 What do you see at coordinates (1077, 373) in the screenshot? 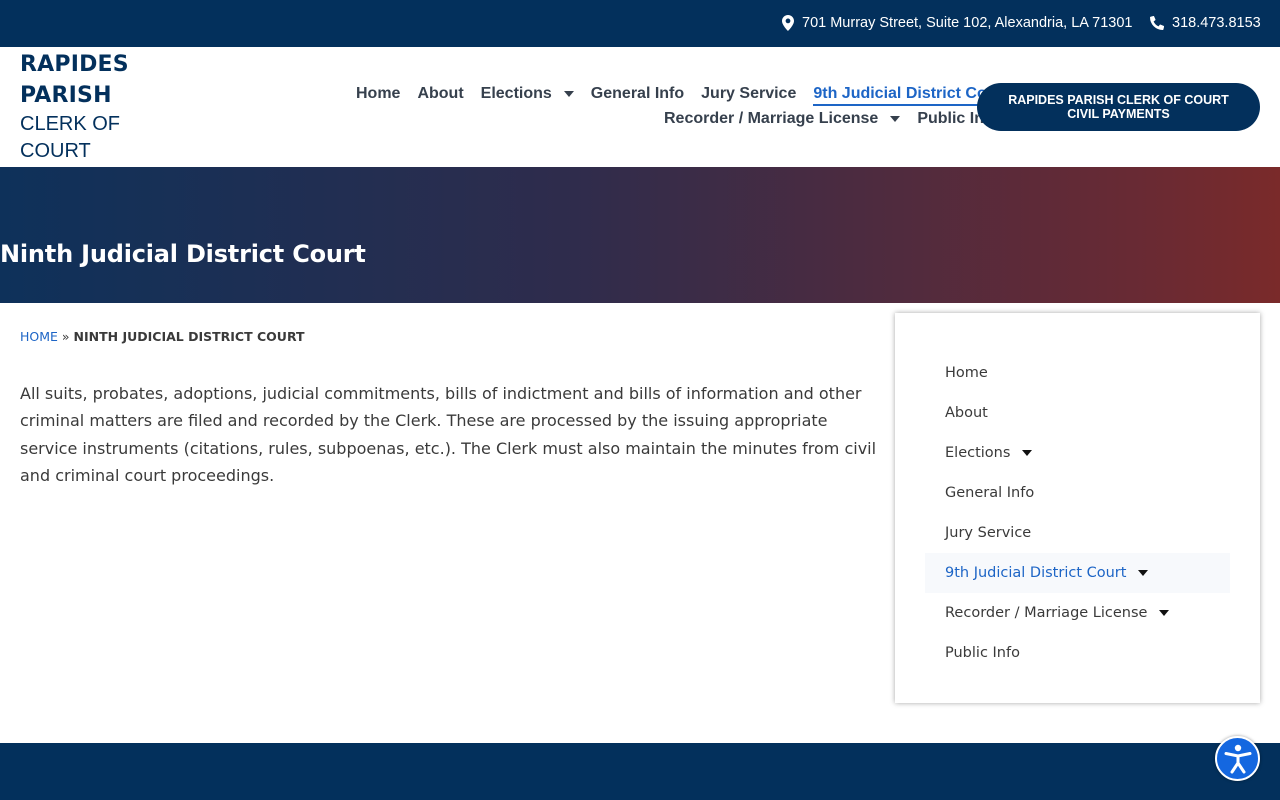
I see `sidebar-item-home: Home` at bounding box center [1077, 373].